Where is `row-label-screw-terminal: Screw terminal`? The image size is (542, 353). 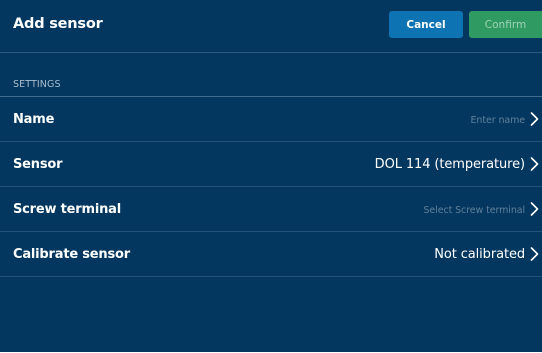
row-label-screw-terminal: Screw terminal is located at coordinates (67, 209).